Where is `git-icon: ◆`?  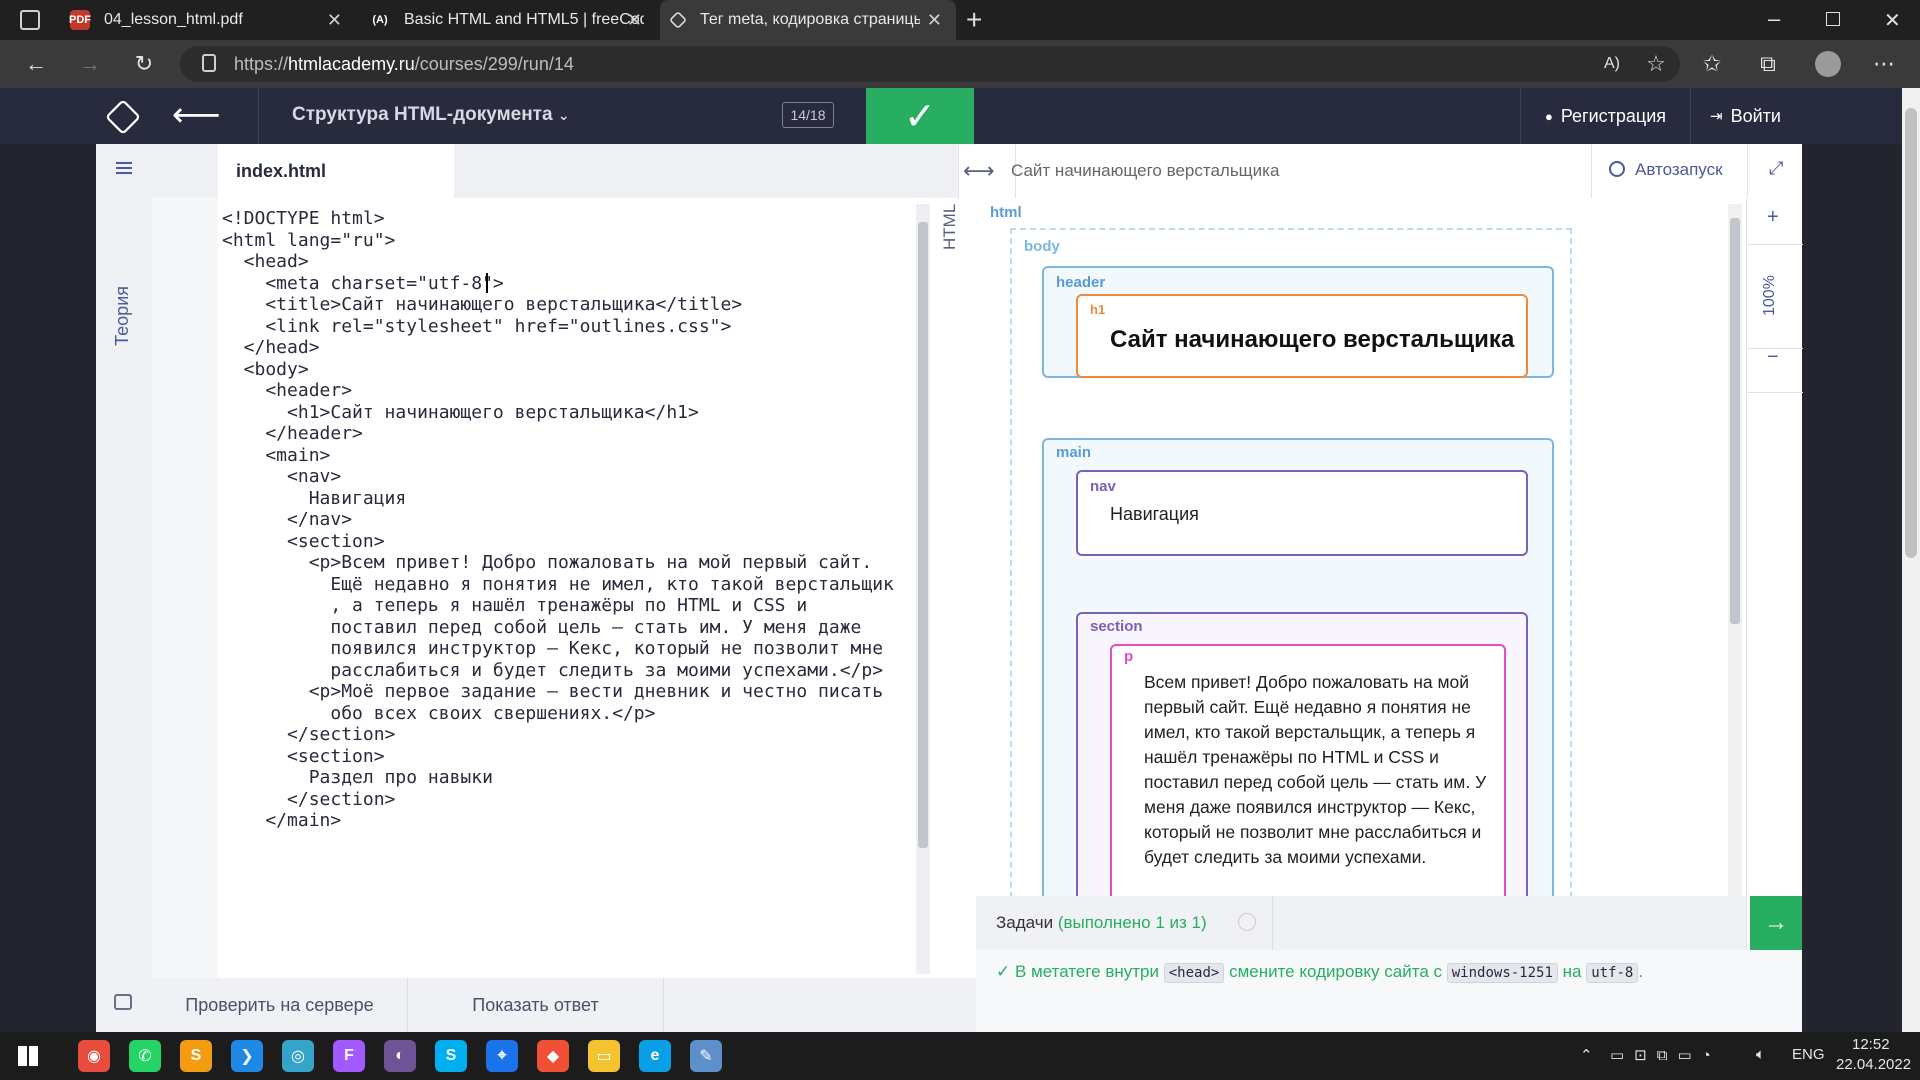 git-icon: ◆ is located at coordinates (553, 1056).